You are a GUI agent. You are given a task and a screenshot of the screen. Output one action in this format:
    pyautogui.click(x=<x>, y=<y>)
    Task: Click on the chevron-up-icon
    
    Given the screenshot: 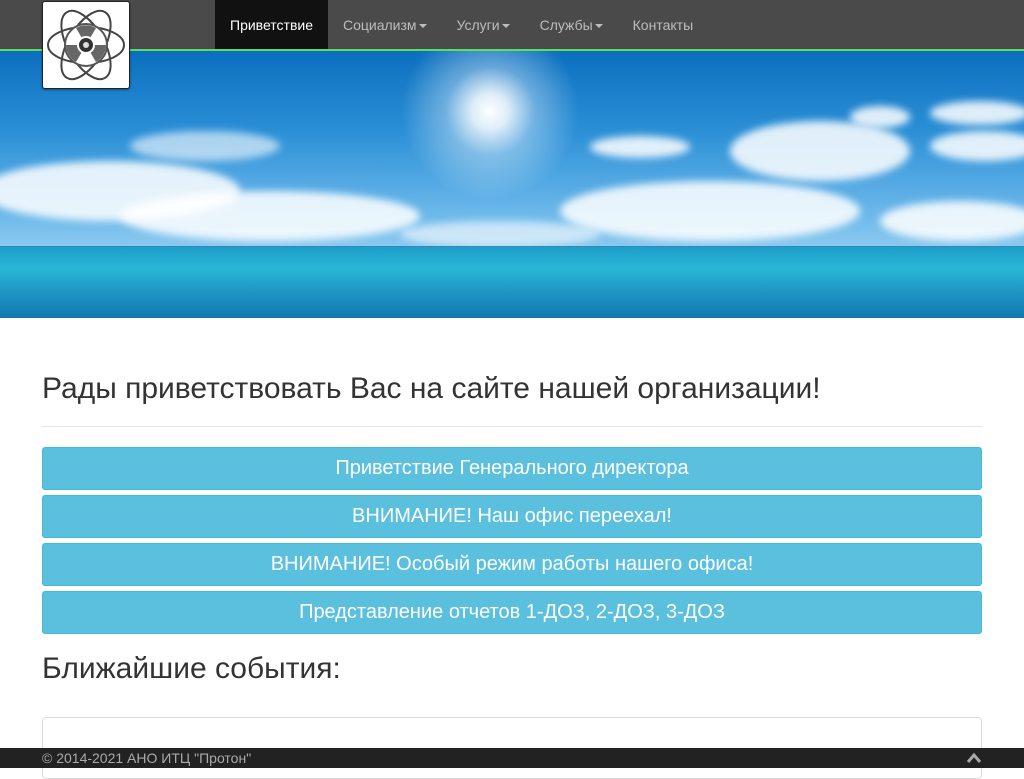 What is the action you would take?
    pyautogui.click(x=974, y=758)
    